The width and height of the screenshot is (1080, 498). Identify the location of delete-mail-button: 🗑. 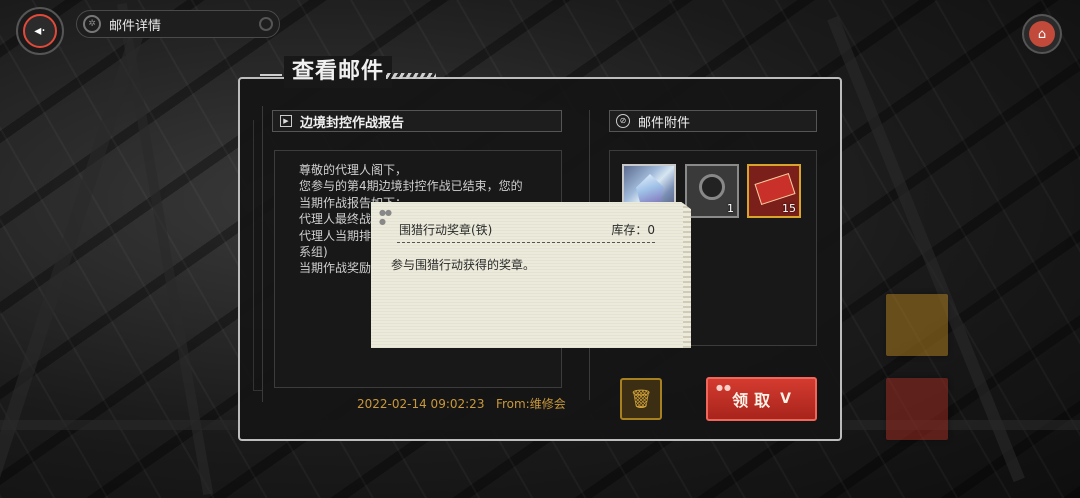
(641, 399).